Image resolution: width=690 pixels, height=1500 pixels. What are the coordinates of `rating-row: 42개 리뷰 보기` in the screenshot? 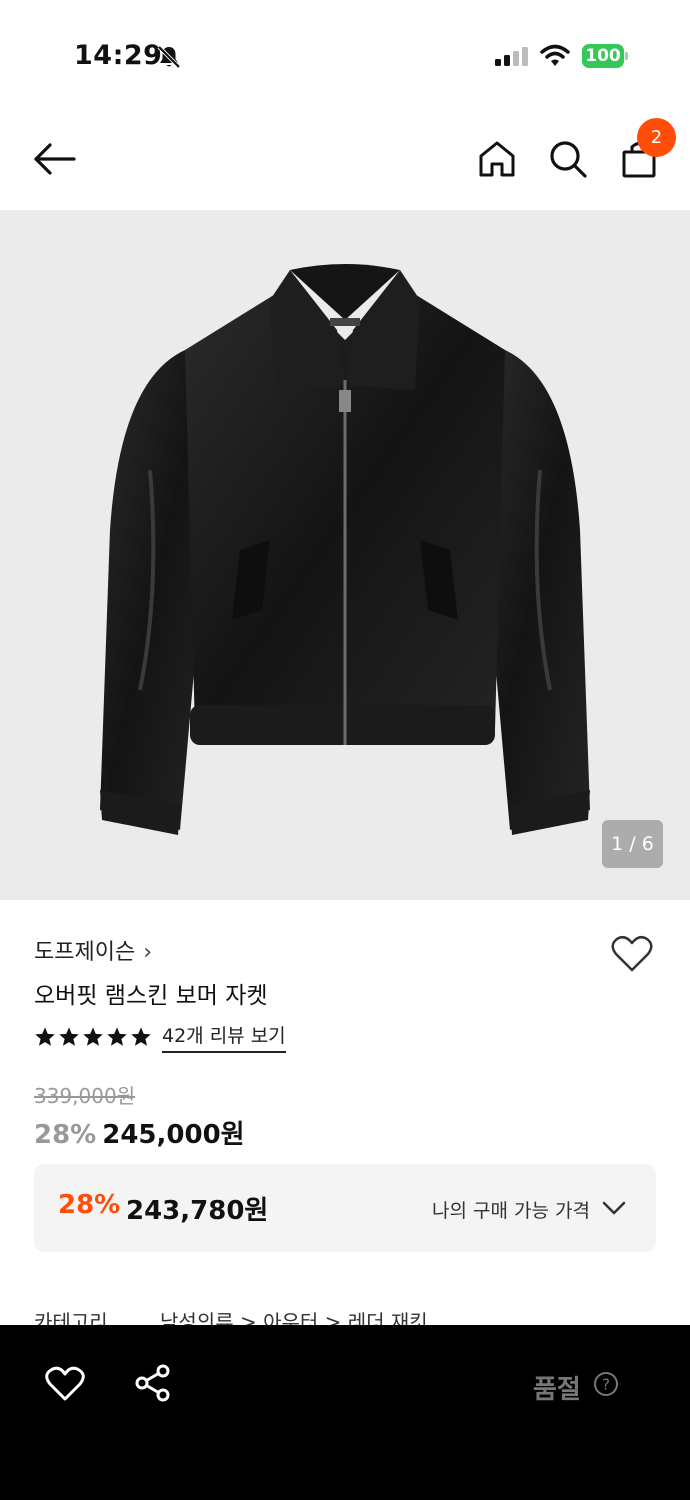 It's located at (160, 1037).